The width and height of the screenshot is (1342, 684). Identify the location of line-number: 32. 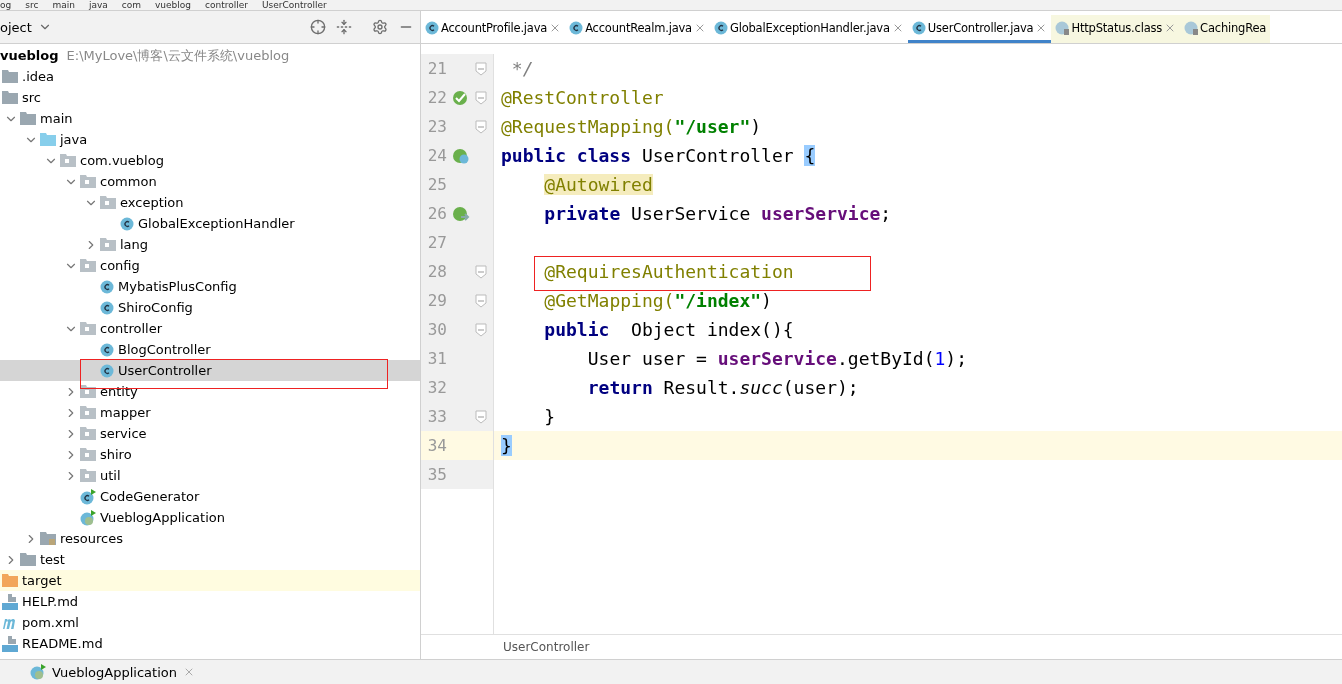
(436, 387).